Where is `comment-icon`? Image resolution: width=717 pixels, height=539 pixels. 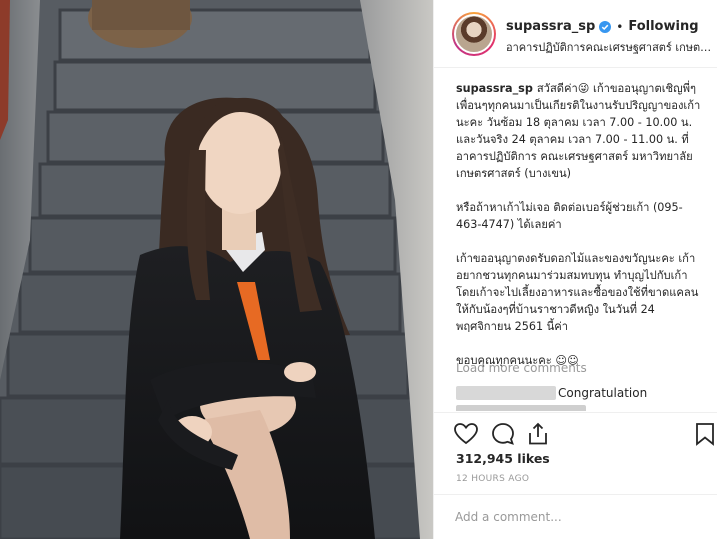
comment-icon is located at coordinates (503, 434).